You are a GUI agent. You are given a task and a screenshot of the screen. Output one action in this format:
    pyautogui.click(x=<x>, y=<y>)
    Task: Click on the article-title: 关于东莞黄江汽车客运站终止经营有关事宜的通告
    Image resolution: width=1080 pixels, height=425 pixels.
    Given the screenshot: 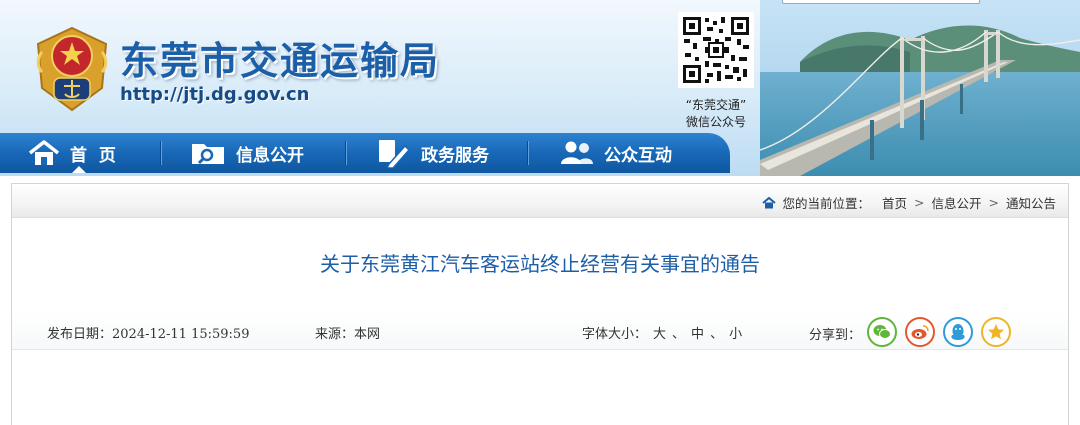 What is the action you would take?
    pyautogui.click(x=540, y=264)
    